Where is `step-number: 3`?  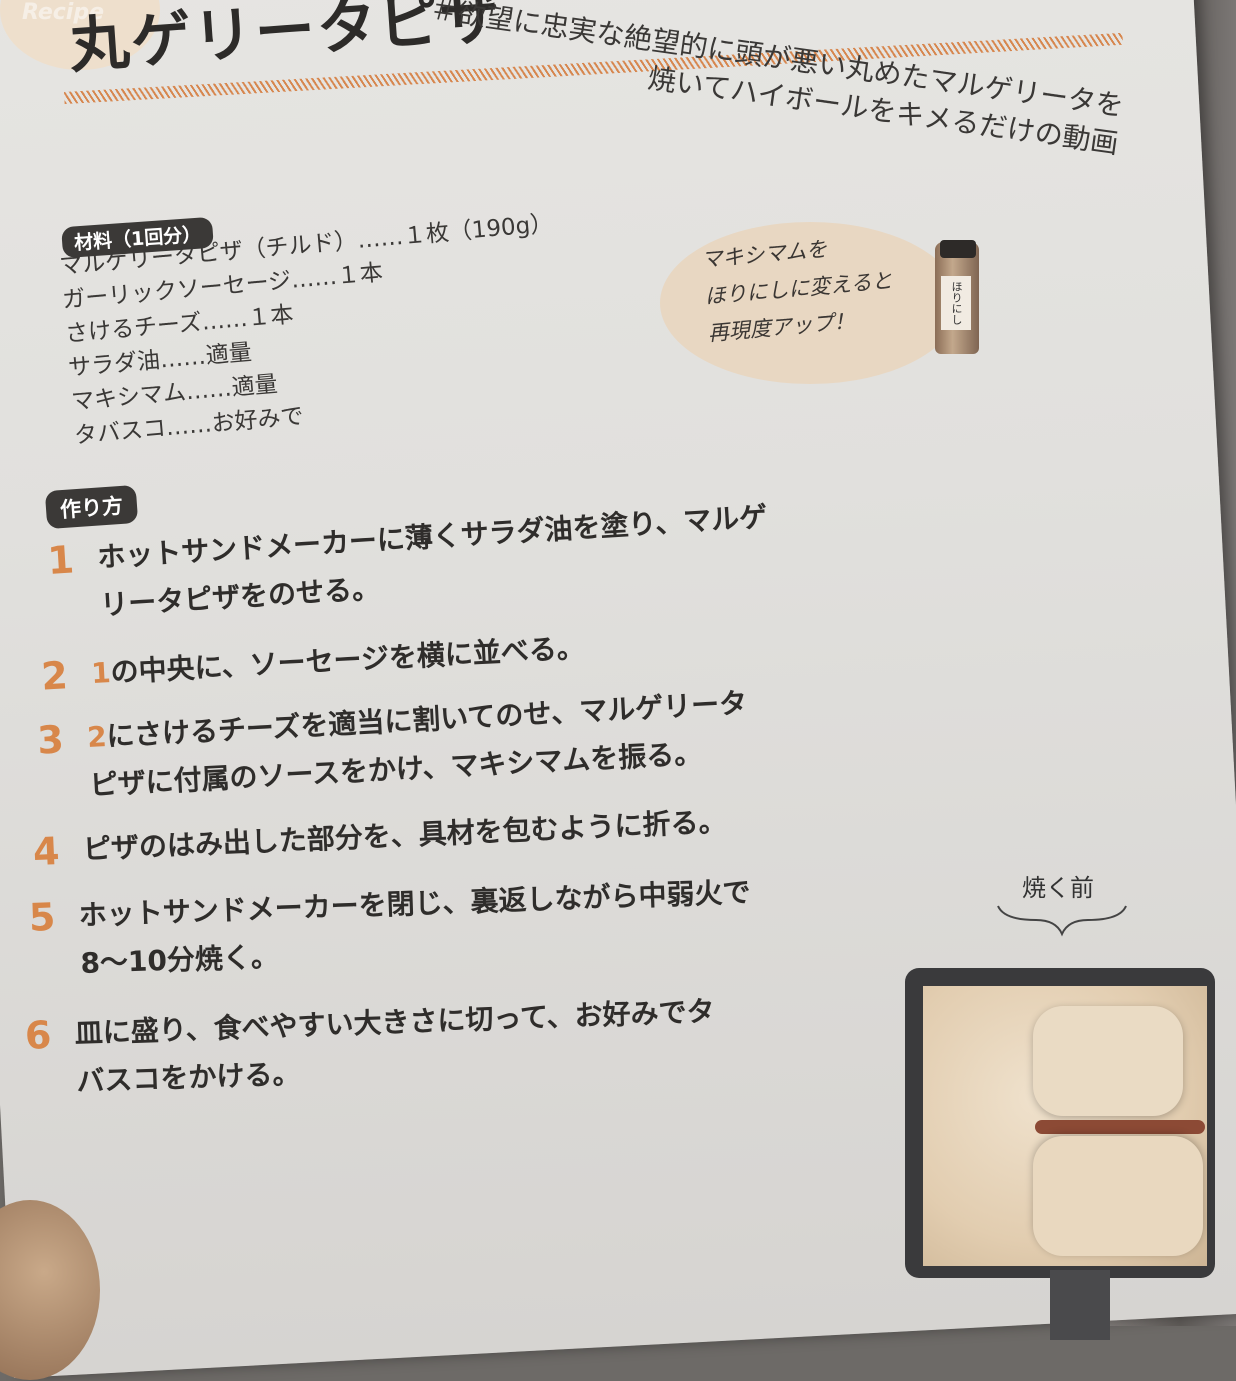 step-number: 3 is located at coordinates (50, 740).